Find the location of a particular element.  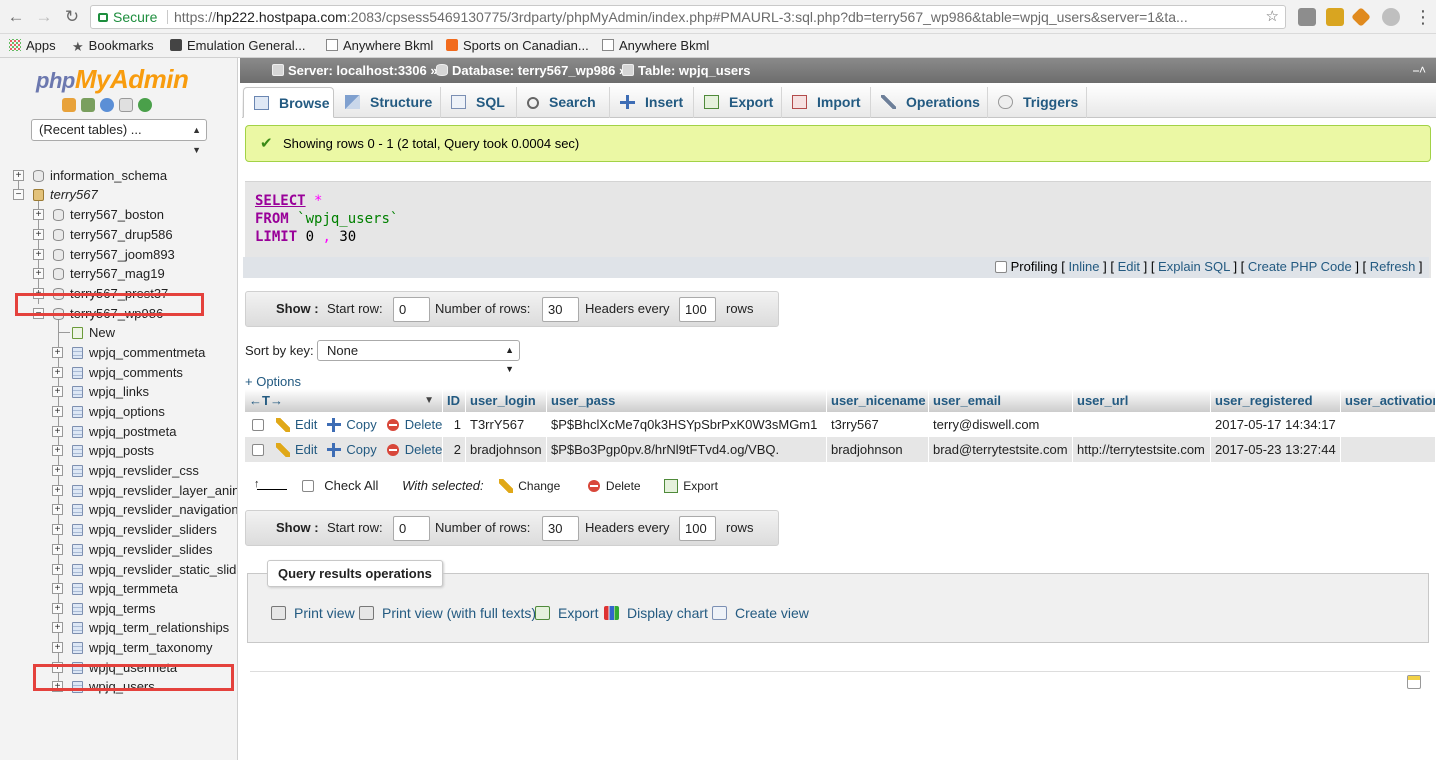

check-all-checkbox is located at coordinates (307, 486).